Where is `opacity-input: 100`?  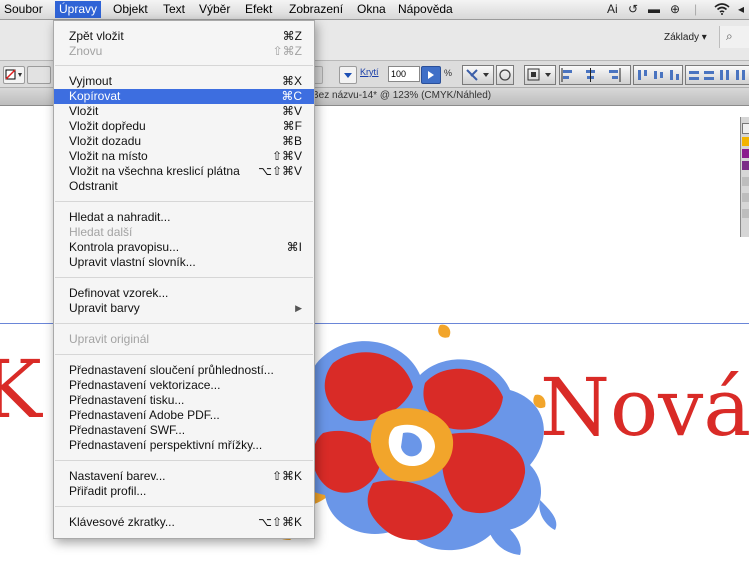
opacity-input: 100 is located at coordinates (404, 74).